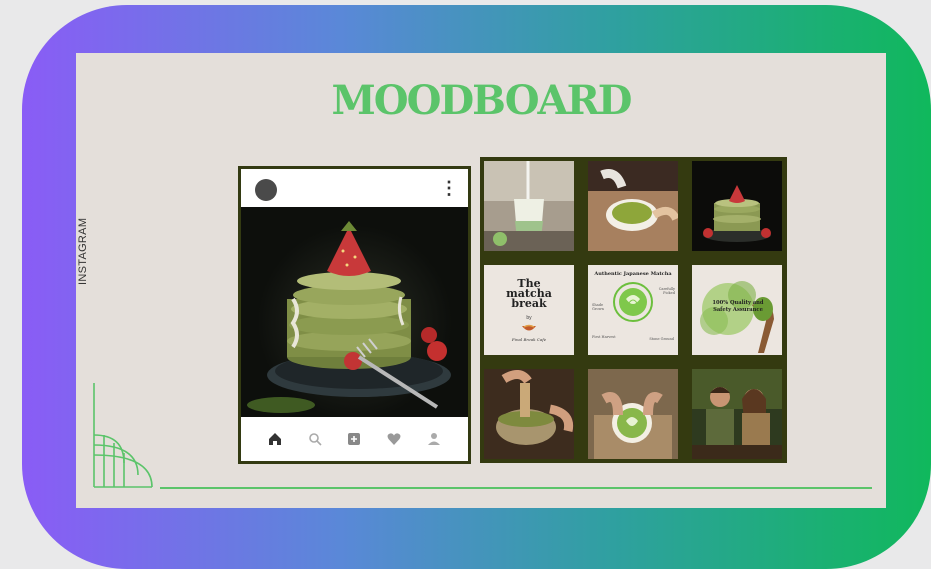  Describe the element at coordinates (123, 435) in the screenshot. I see `decorative-lines-icon` at that location.